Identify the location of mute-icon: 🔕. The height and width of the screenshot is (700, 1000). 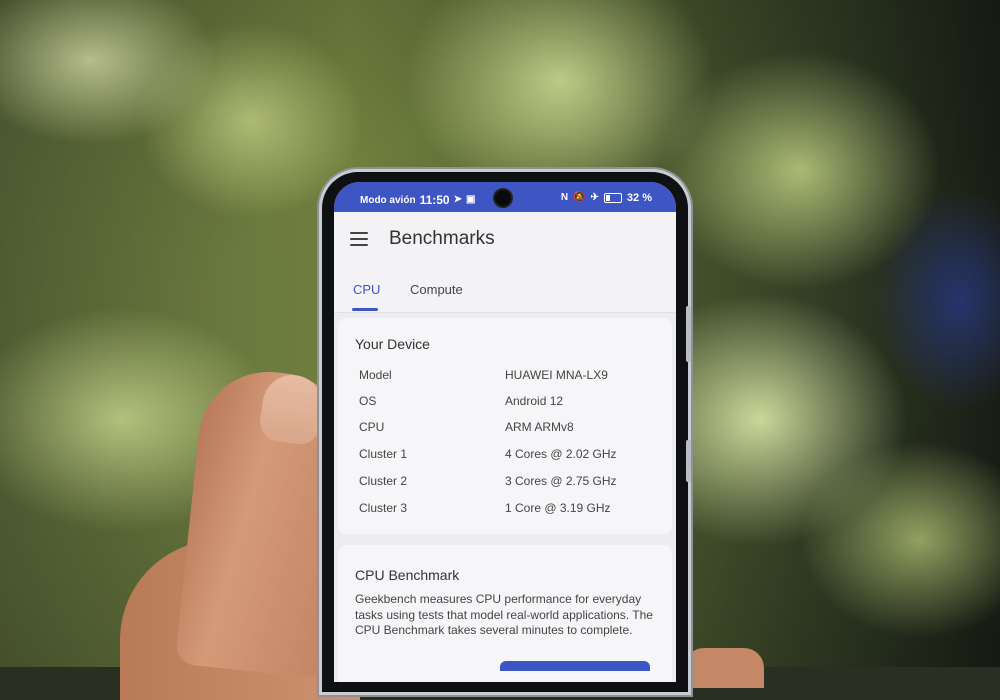
(579, 197).